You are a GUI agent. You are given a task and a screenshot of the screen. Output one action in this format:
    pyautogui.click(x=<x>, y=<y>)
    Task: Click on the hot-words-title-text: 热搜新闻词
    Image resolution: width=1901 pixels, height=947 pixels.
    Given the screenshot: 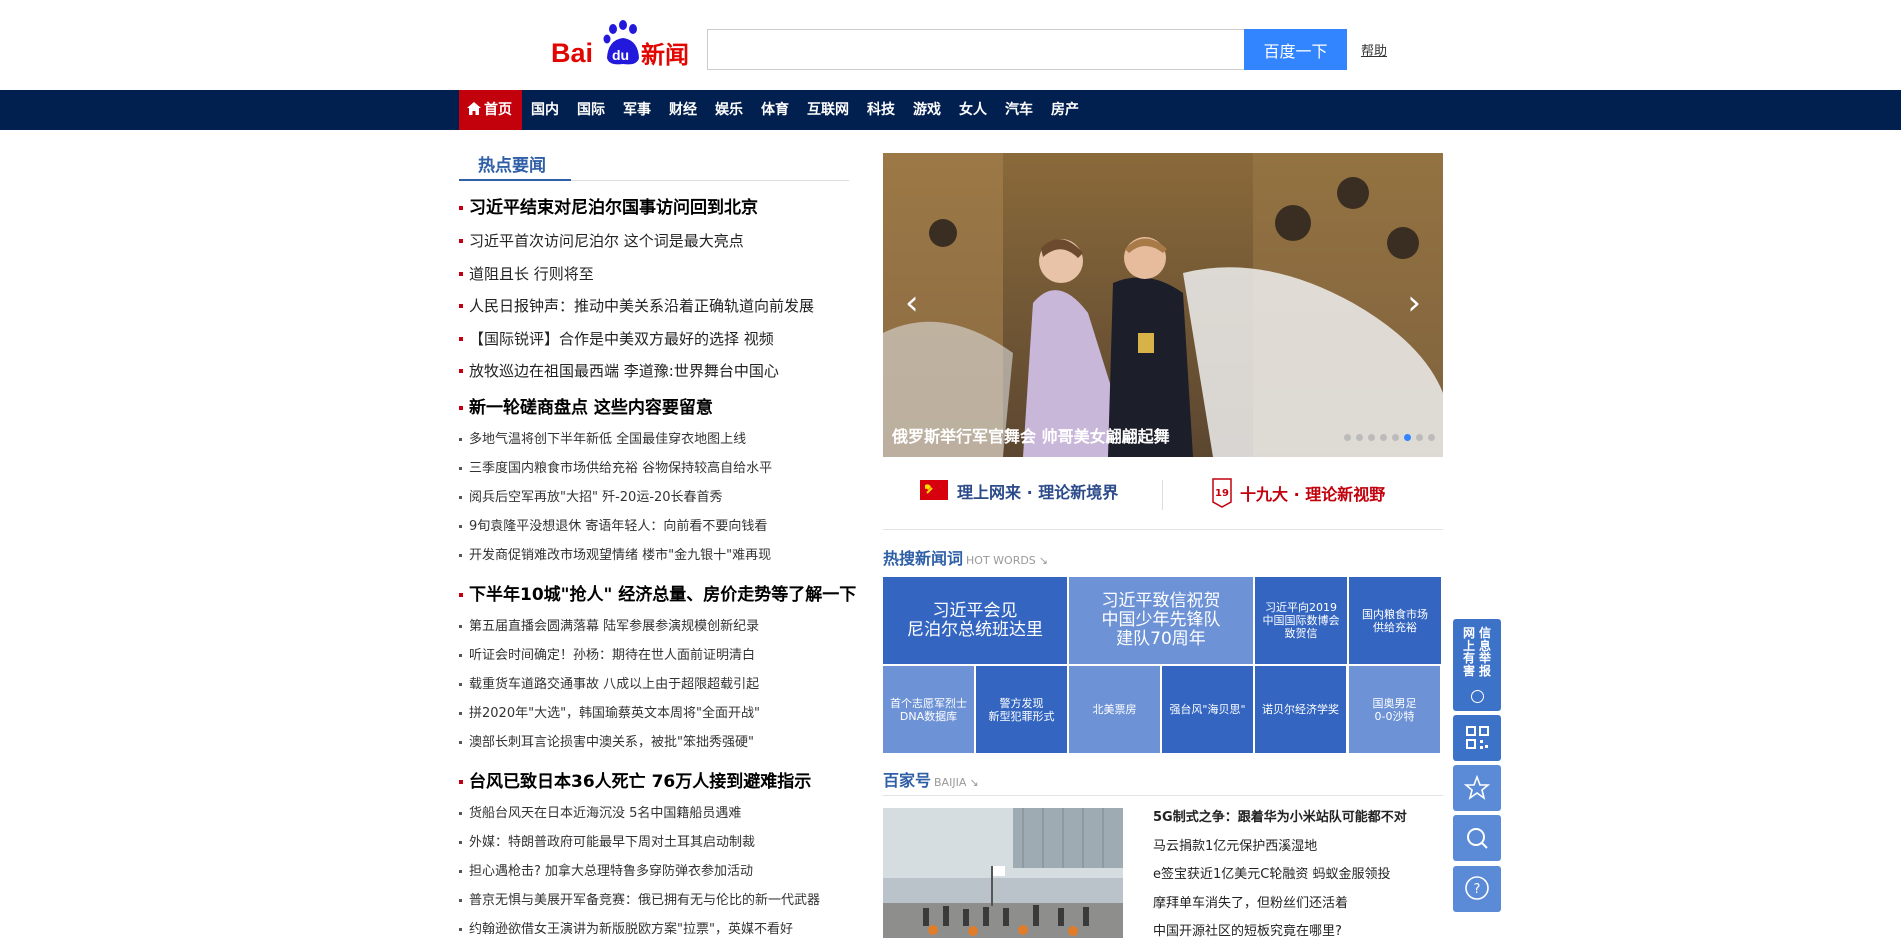 What is the action you would take?
    pyautogui.click(x=923, y=558)
    